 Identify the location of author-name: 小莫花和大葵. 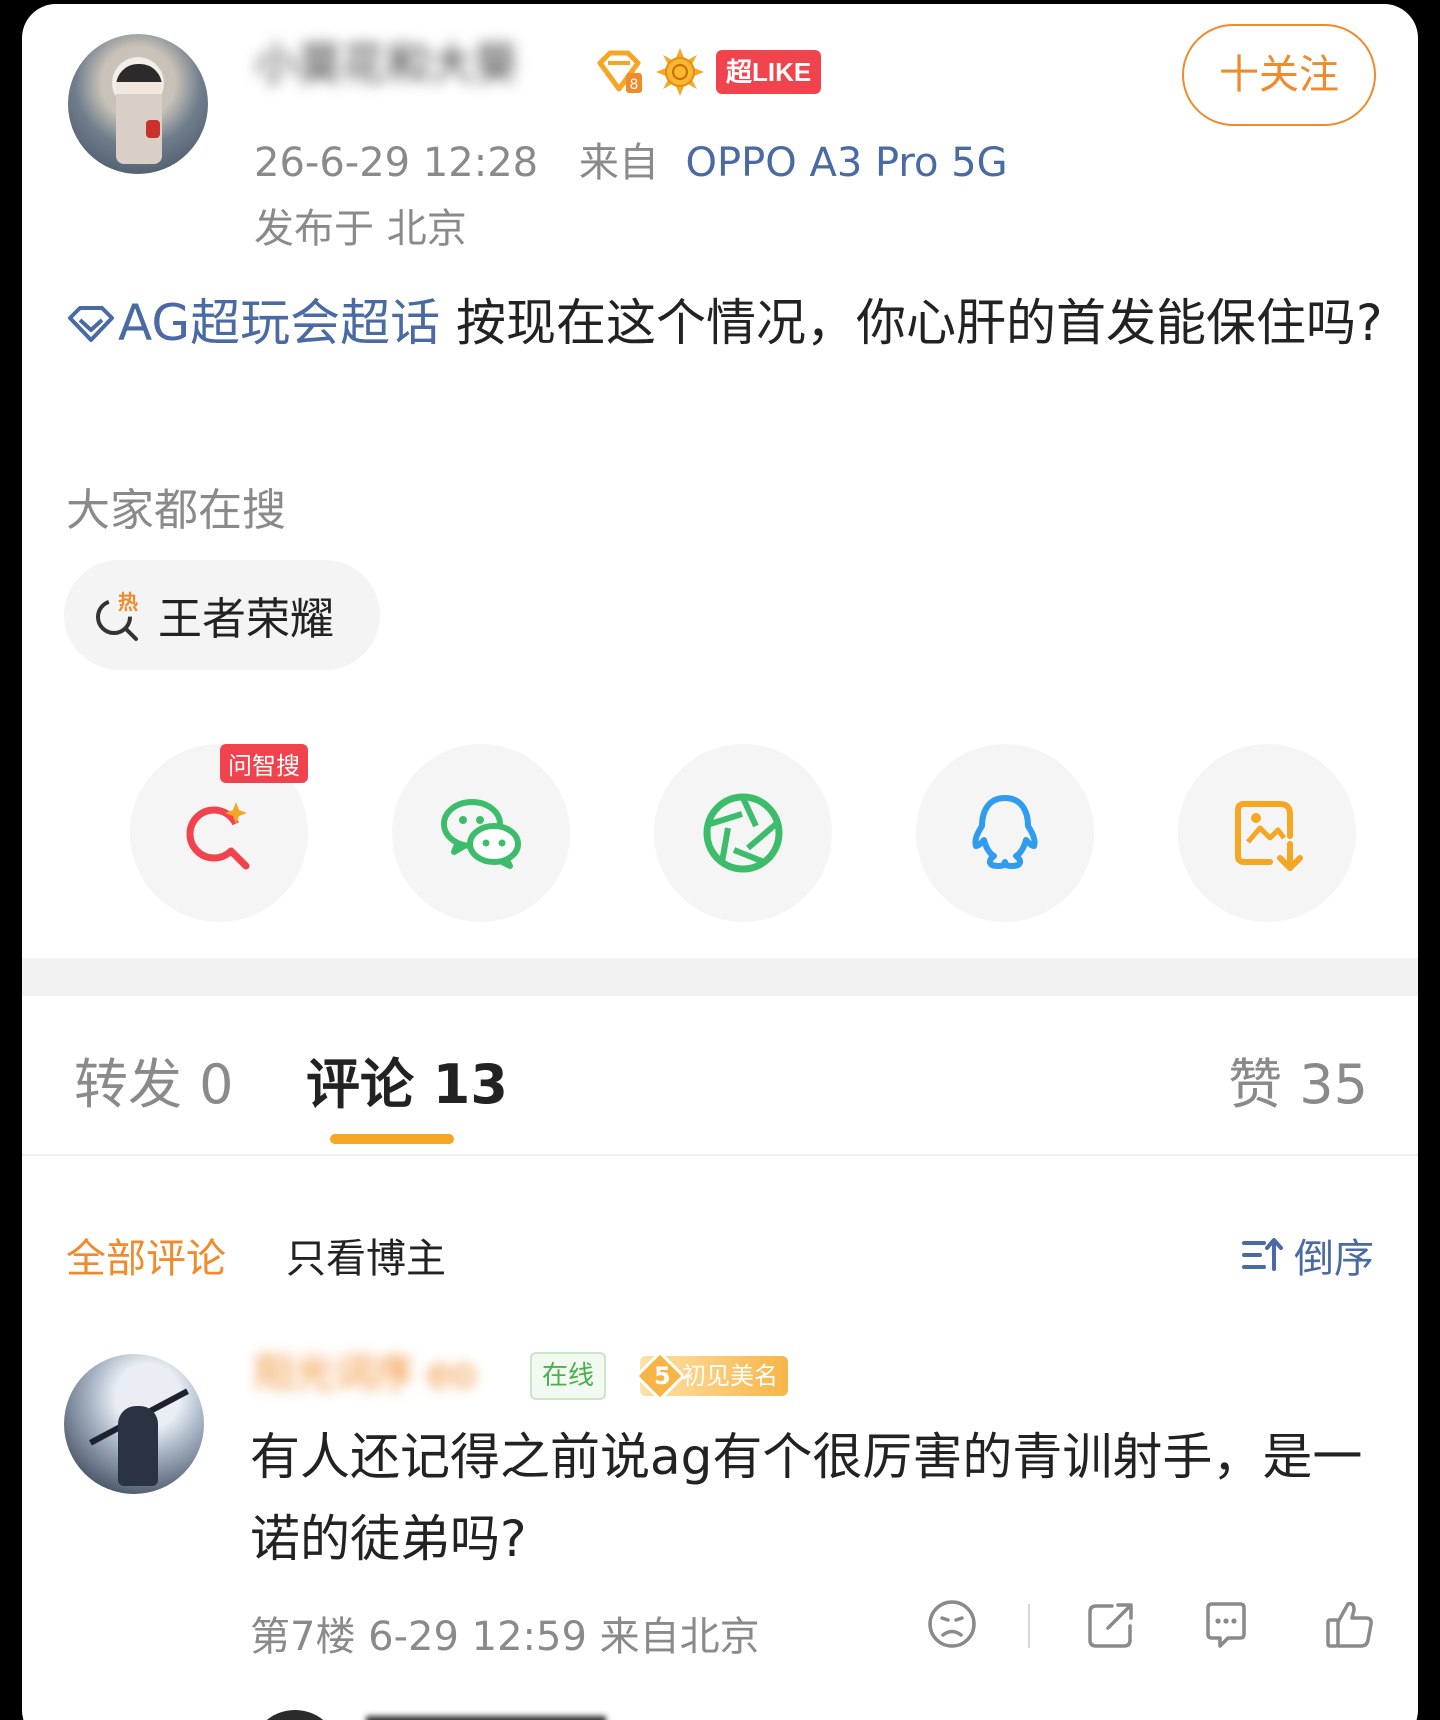
(424, 65).